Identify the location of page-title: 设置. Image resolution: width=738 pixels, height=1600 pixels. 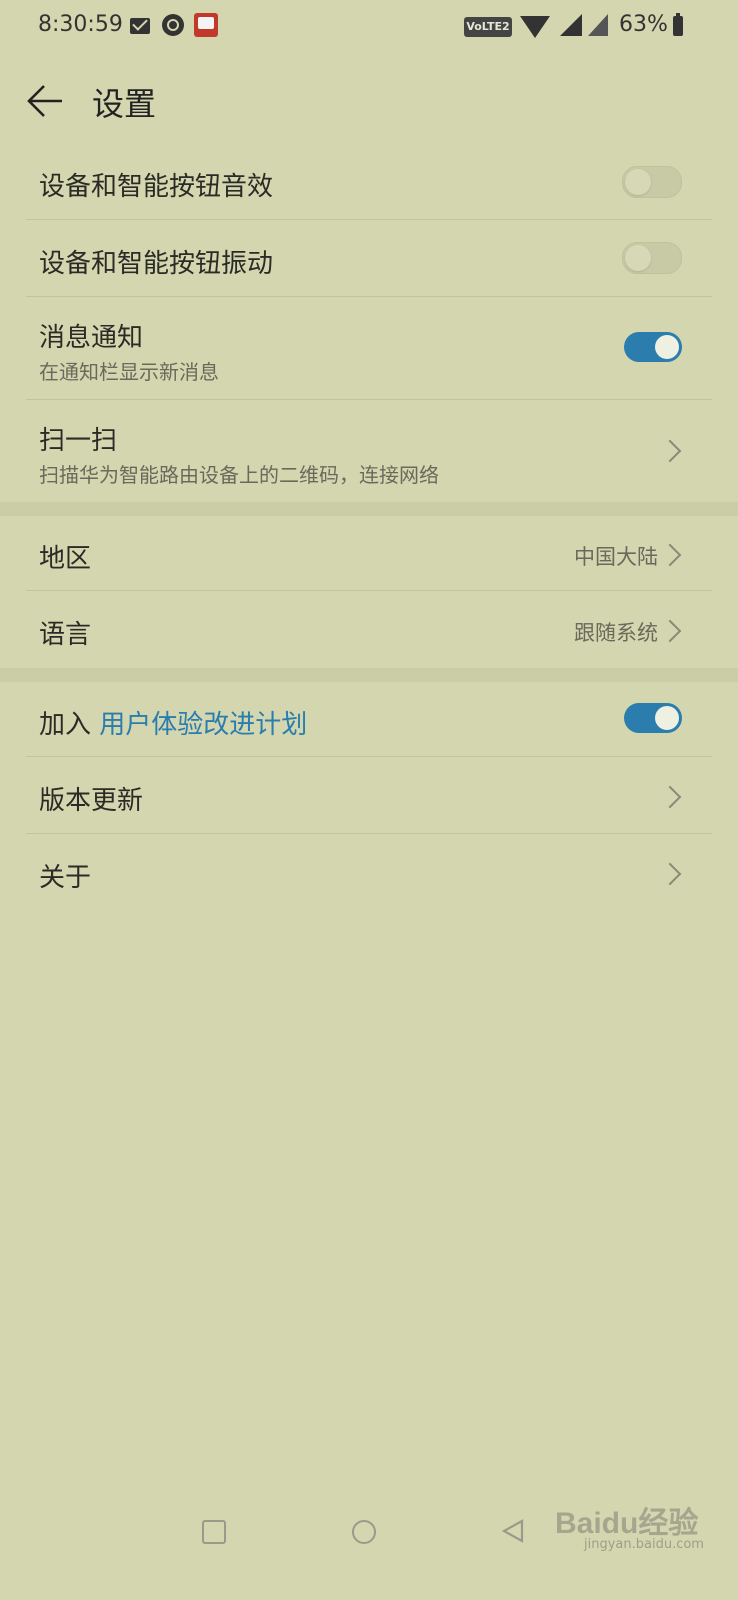
(124, 104).